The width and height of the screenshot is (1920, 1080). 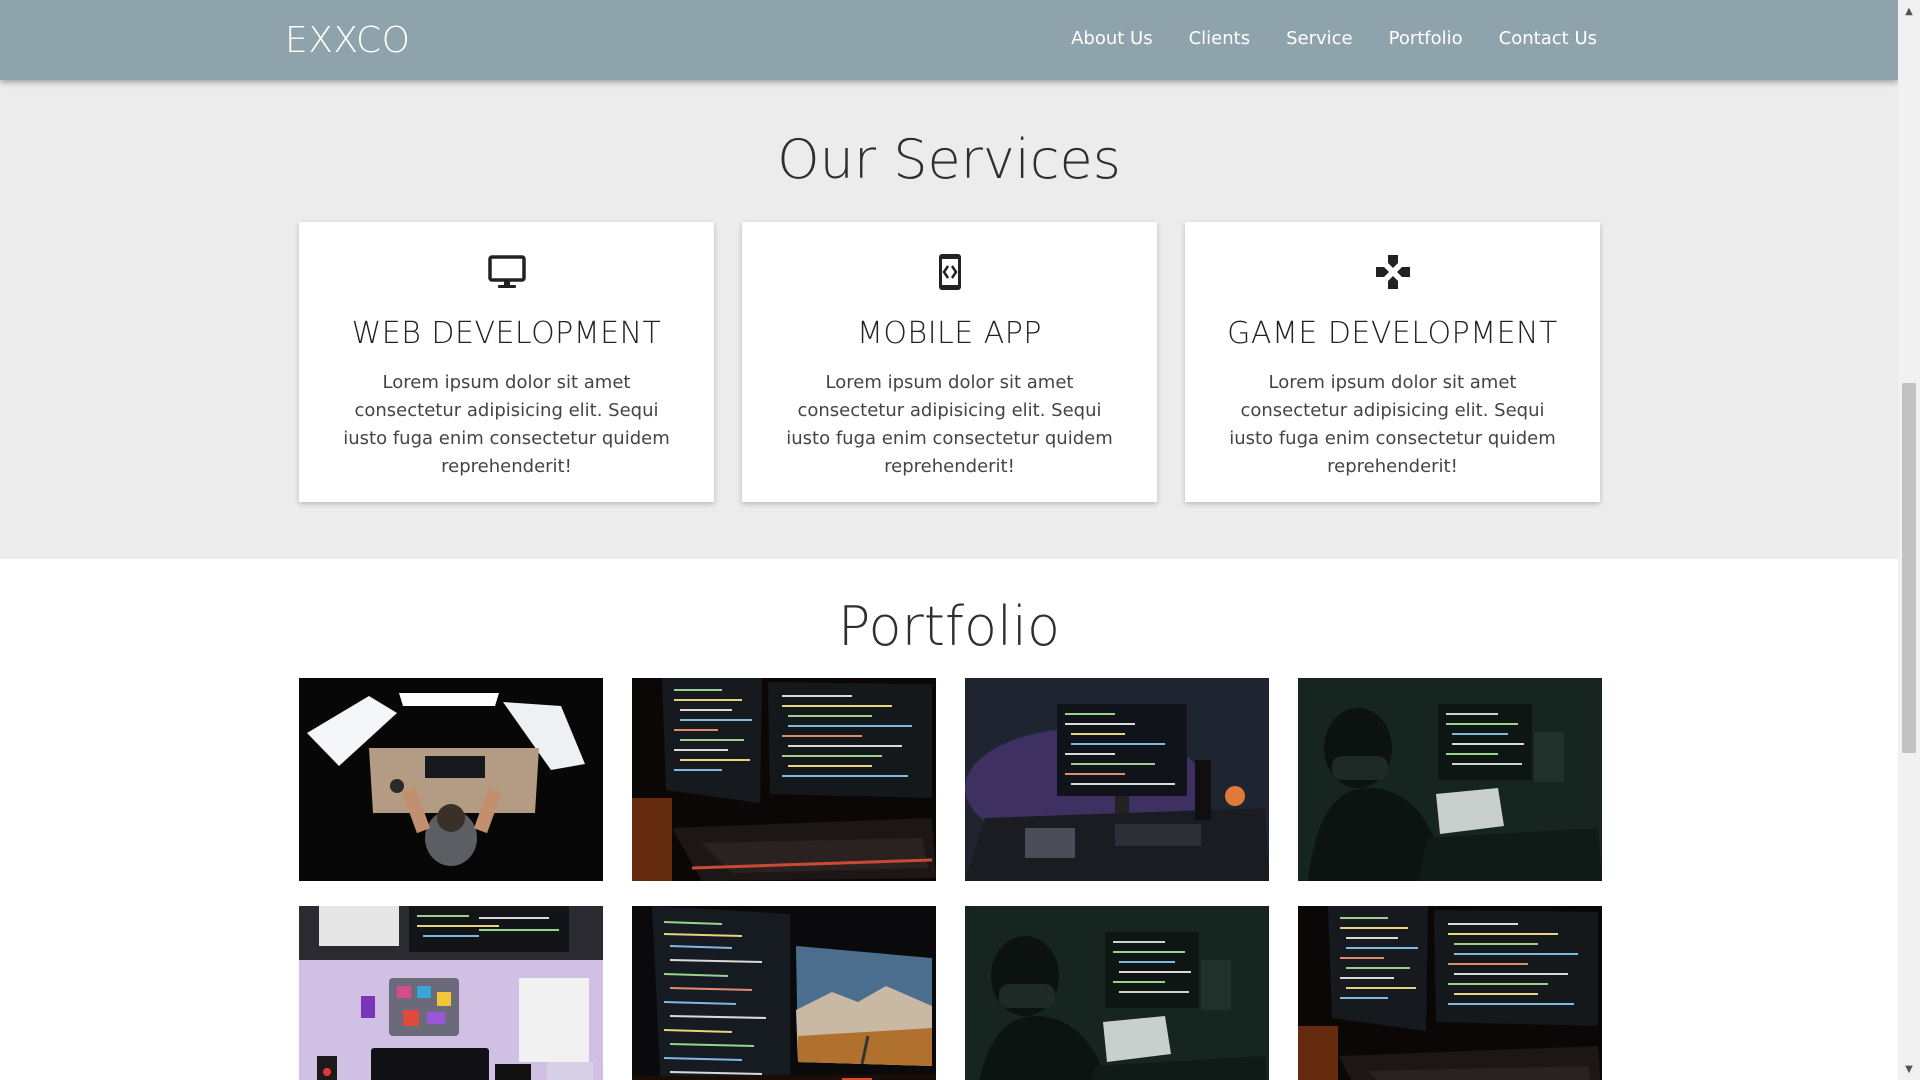 I want to click on scrollbar-thumb, so click(x=1909, y=568).